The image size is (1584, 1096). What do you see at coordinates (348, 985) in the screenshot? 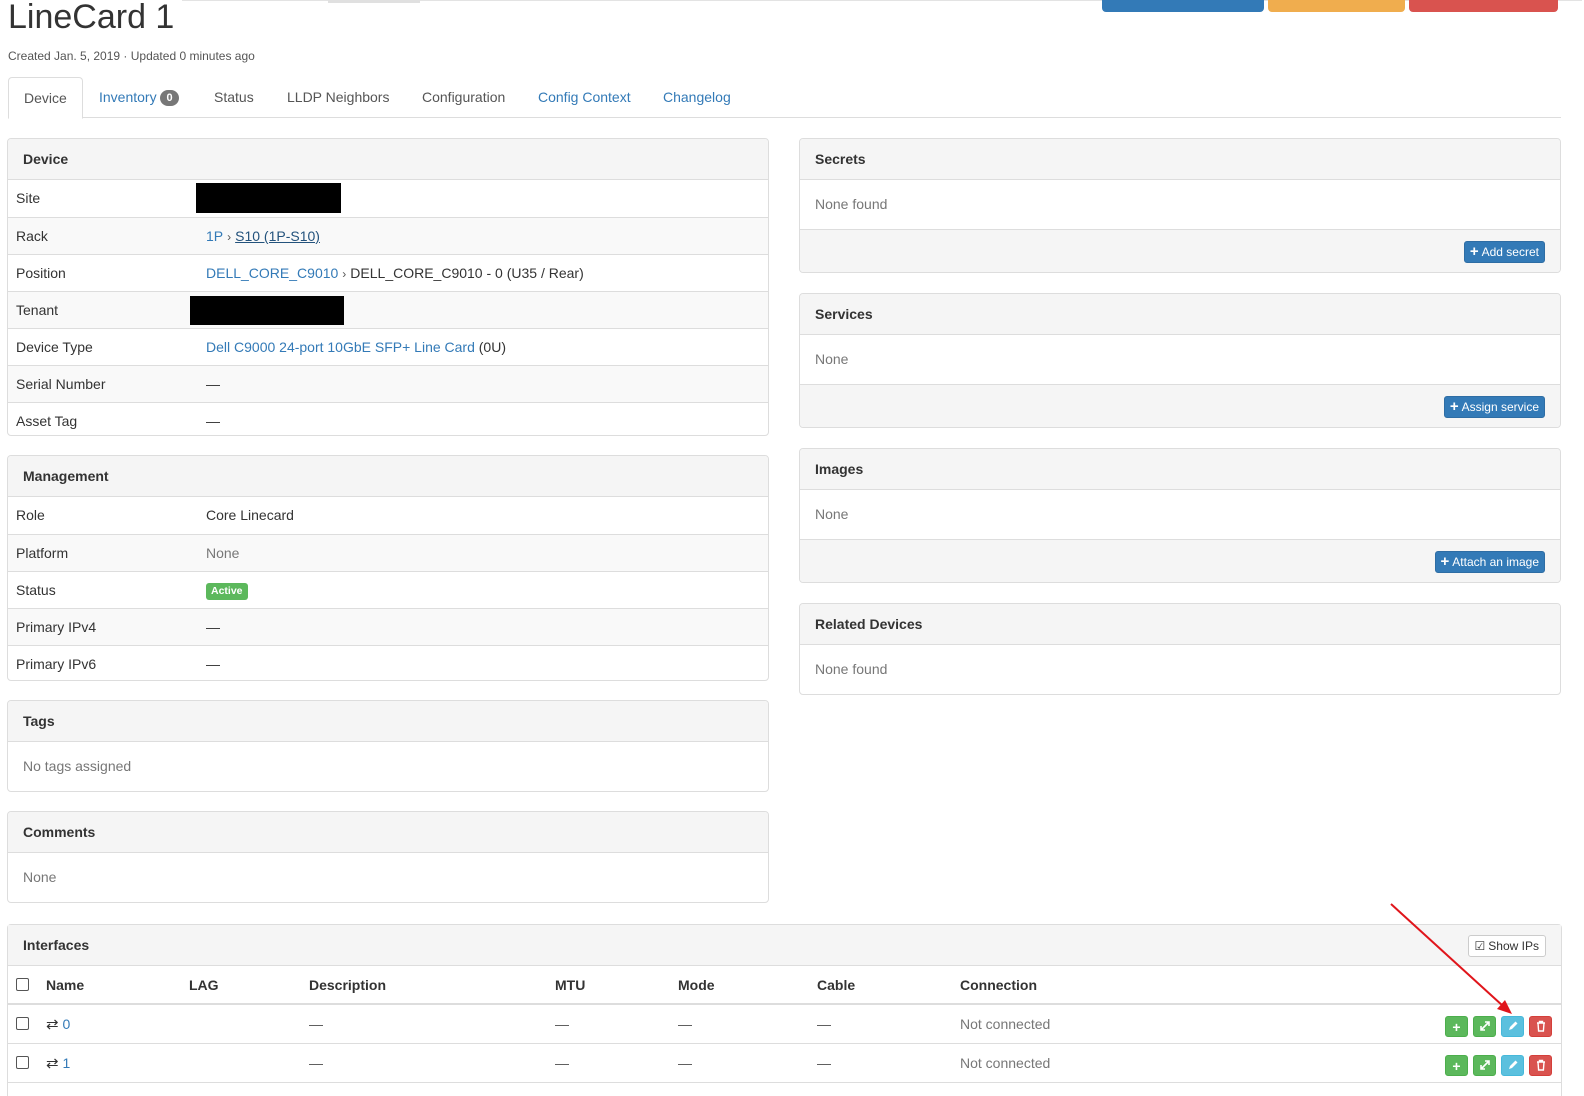
I see `column-header-description: Description` at bounding box center [348, 985].